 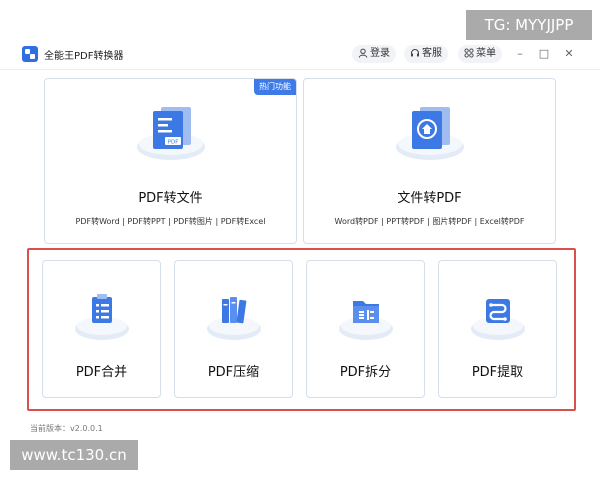 I want to click on service-label: 客服, so click(x=432, y=53).